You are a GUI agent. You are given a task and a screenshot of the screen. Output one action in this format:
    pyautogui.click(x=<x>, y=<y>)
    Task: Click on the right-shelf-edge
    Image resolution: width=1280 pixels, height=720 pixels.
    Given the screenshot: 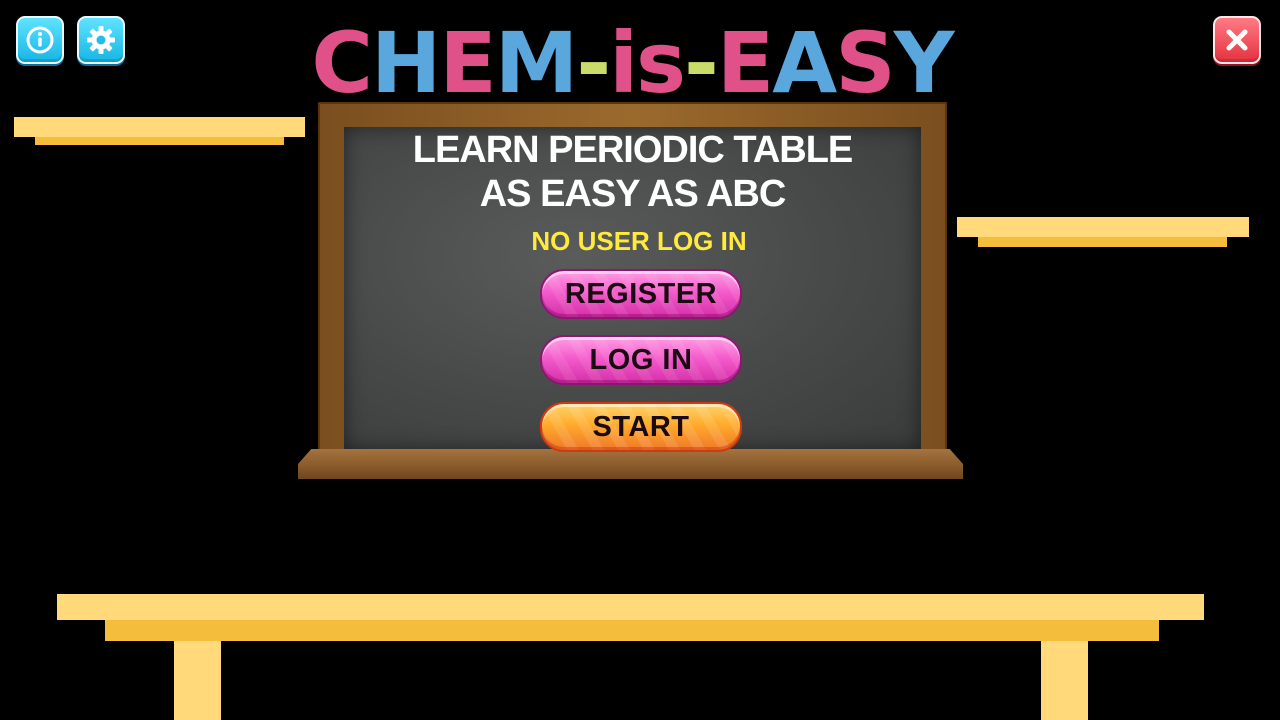 What is the action you would take?
    pyautogui.click(x=1102, y=242)
    